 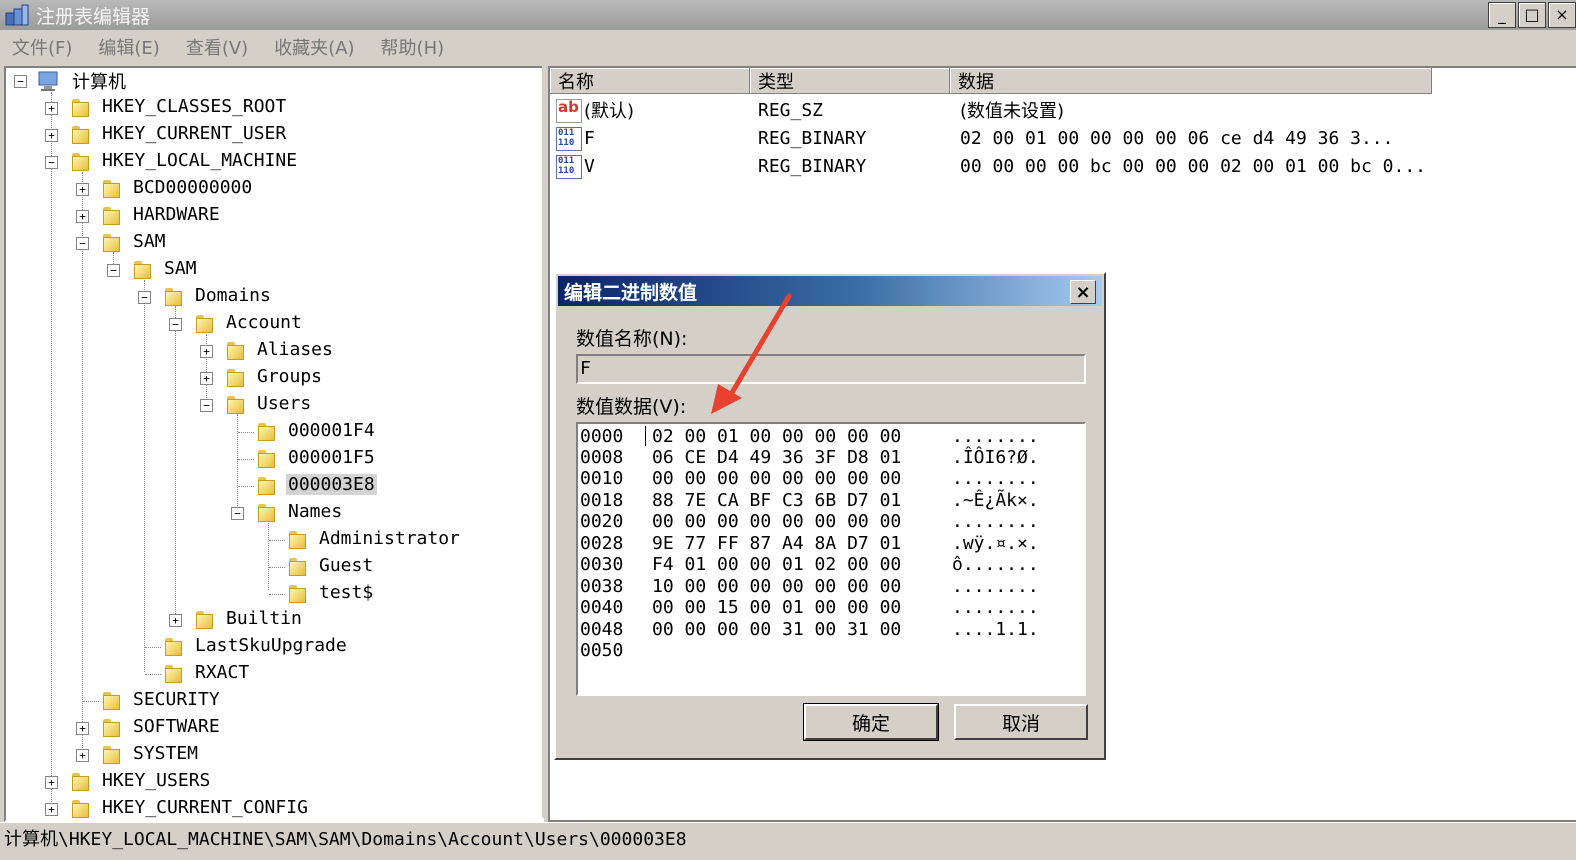 I want to click on list-item: ab (默认) REG_SZ (数值未设置), so click(x=1050, y=110).